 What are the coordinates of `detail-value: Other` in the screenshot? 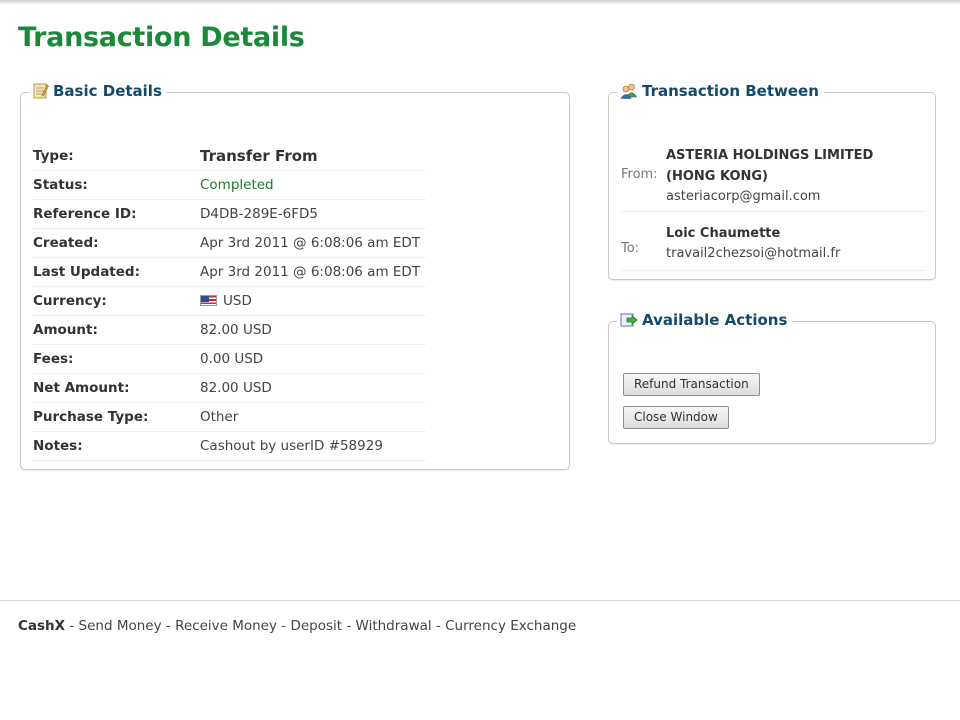 It's located at (219, 417).